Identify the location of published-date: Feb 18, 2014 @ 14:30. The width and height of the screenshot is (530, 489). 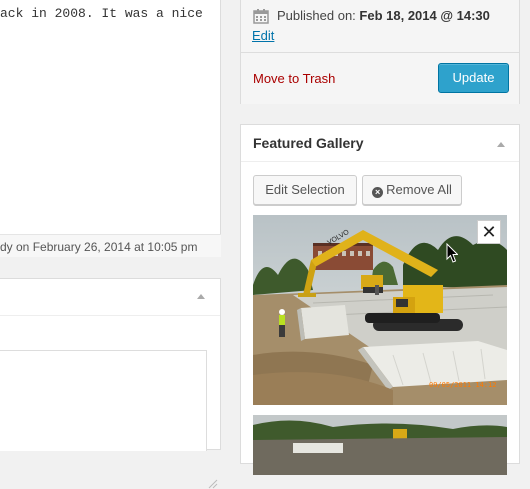
(424, 15).